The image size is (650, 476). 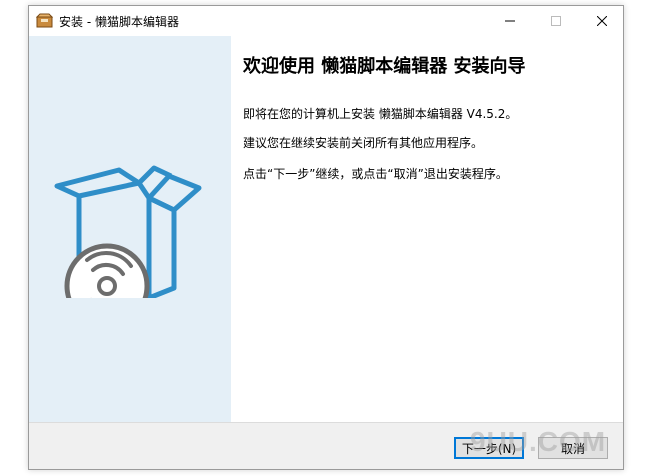 I want to click on maximize-icon, so click(x=556, y=21).